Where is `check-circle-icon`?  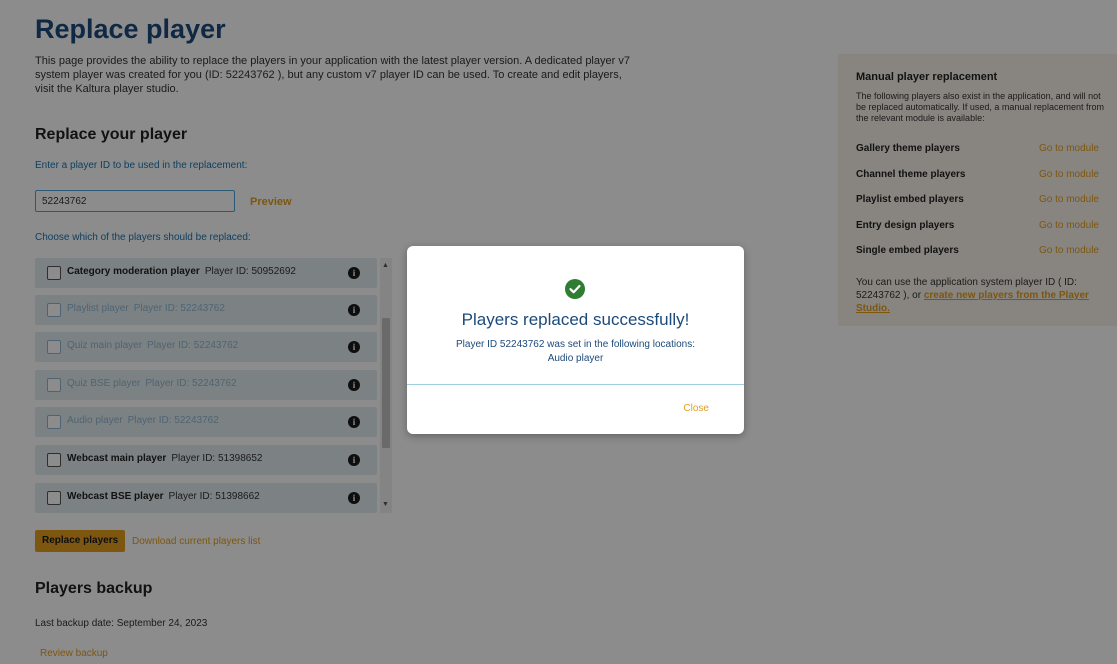 check-circle-icon is located at coordinates (575, 289).